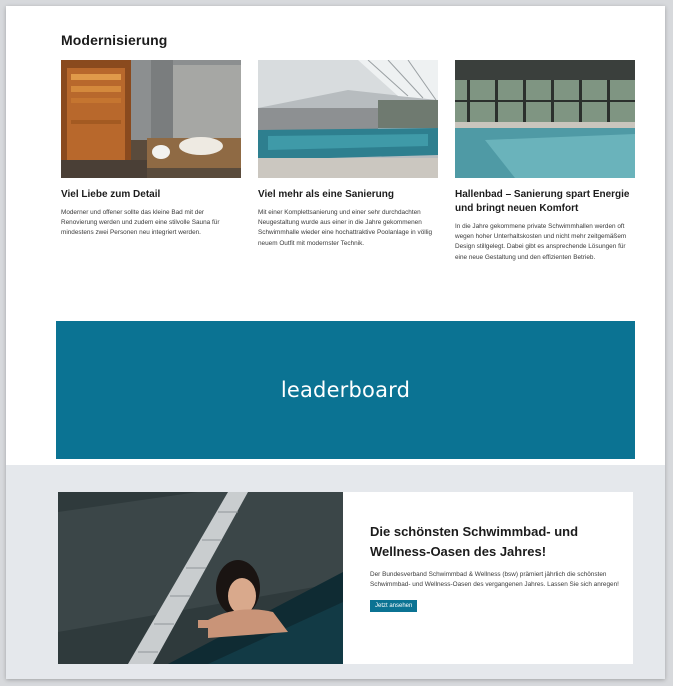 The image size is (673, 686). I want to click on section-title: Modernisierung, so click(114, 40).